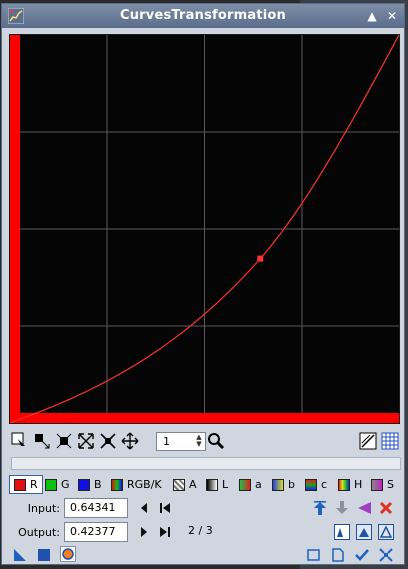 This screenshot has width=408, height=569. Describe the element at coordinates (181, 441) in the screenshot. I see `zoom-spinbox: 1 ▲ ▼` at that location.